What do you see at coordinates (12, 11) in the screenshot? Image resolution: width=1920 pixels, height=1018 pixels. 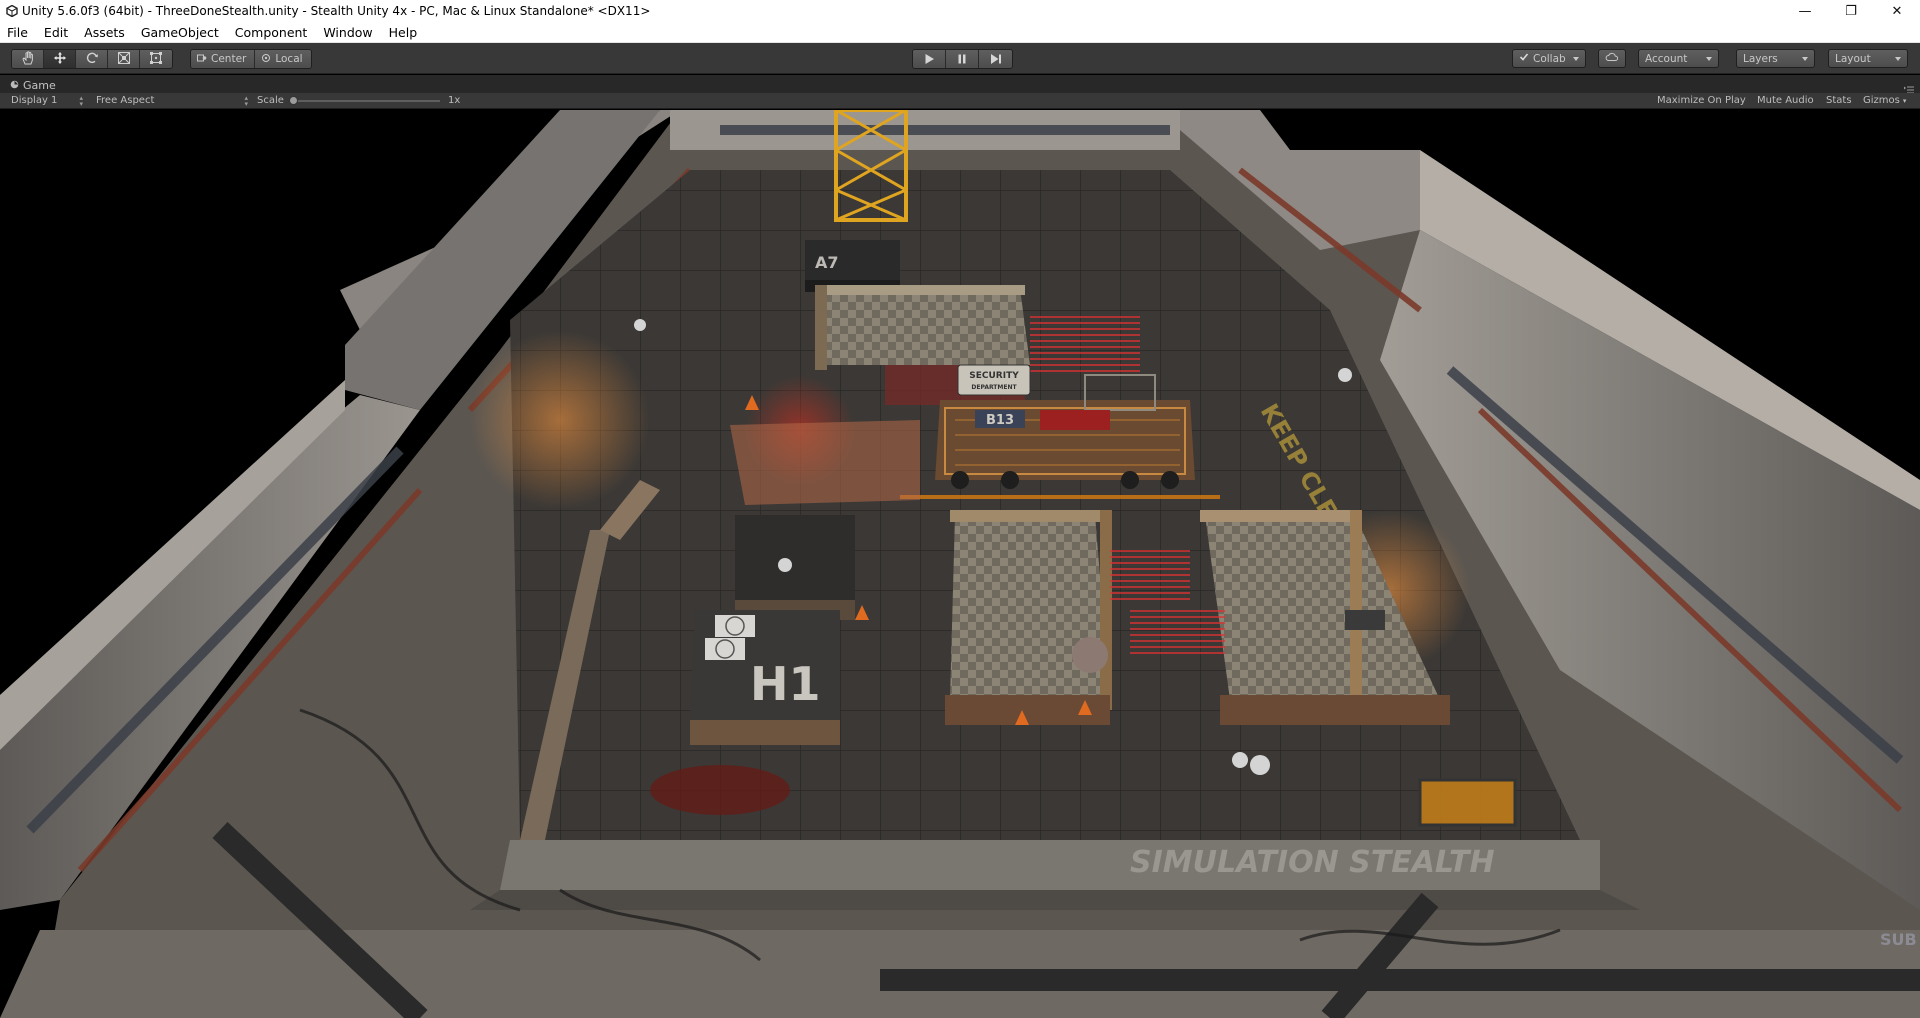 I see `unity-logo-icon` at bounding box center [12, 11].